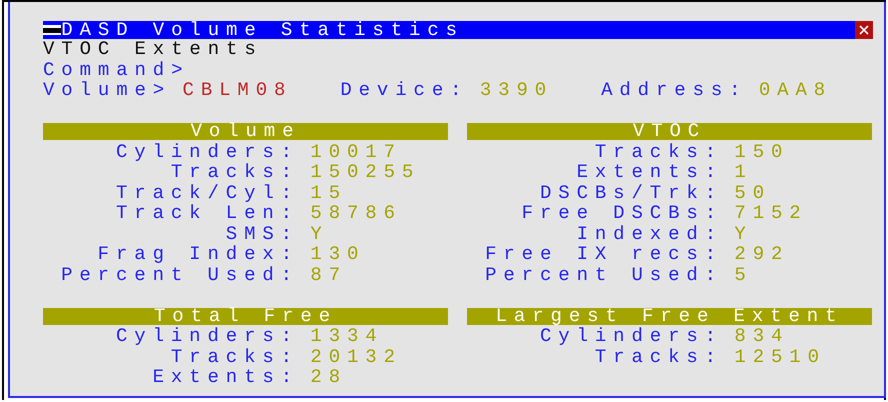  What do you see at coordinates (245, 316) in the screenshot?
I see `panel-header: Total Free` at bounding box center [245, 316].